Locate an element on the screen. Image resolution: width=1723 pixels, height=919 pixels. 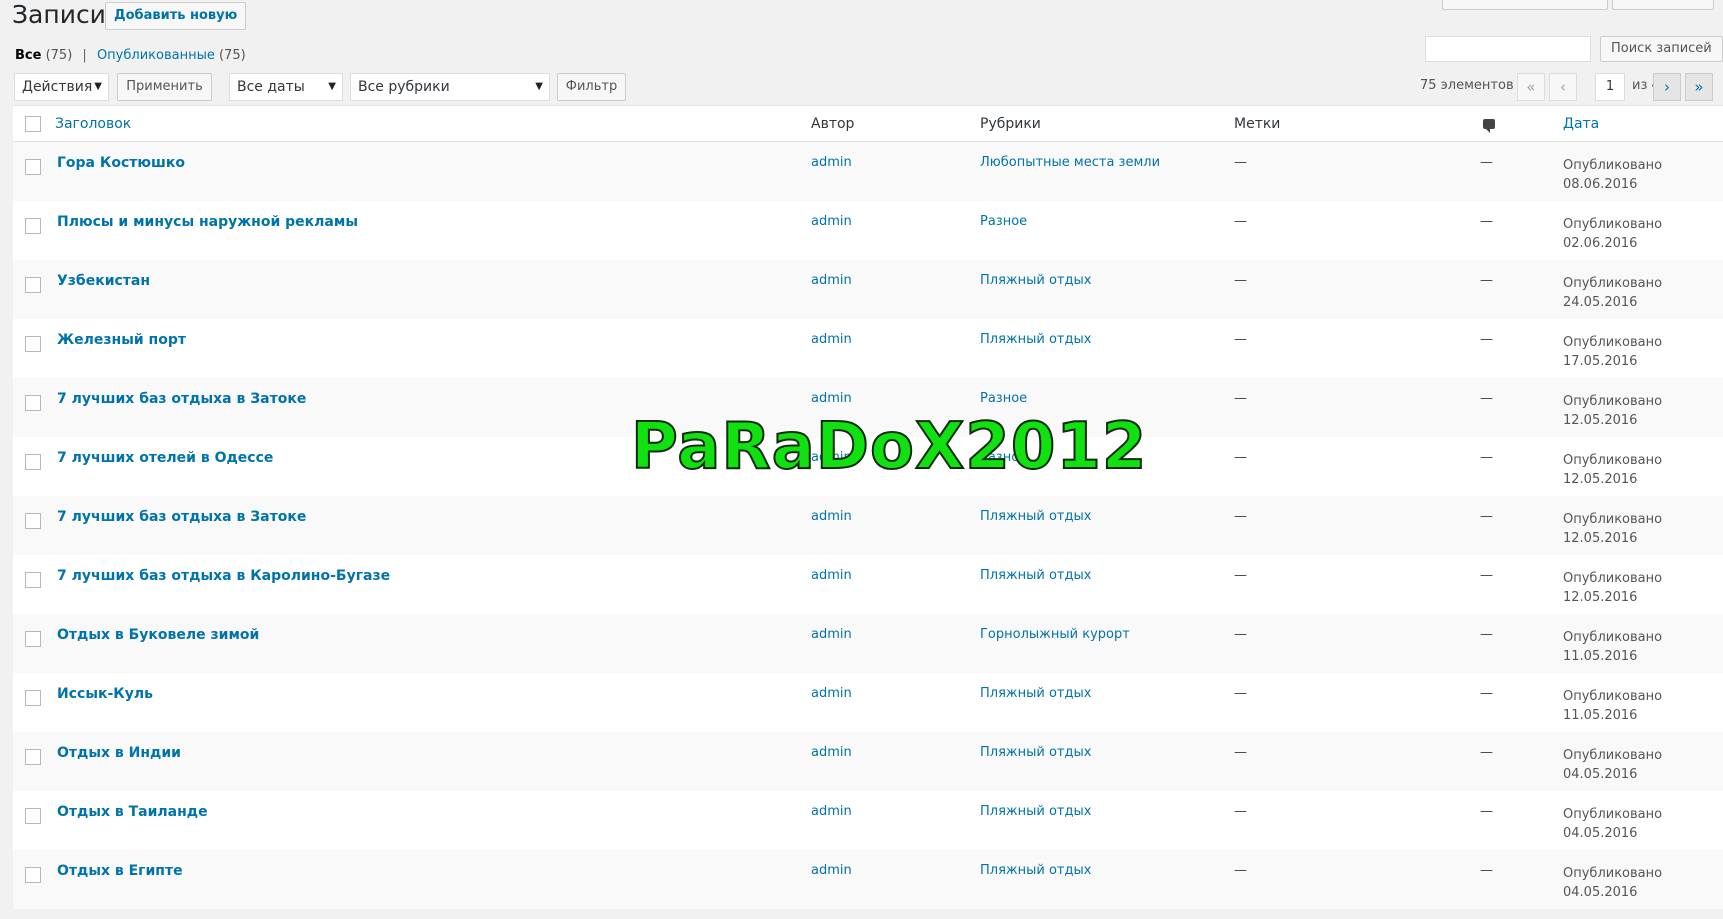
column-title-link: Заголовок is located at coordinates (93, 124).